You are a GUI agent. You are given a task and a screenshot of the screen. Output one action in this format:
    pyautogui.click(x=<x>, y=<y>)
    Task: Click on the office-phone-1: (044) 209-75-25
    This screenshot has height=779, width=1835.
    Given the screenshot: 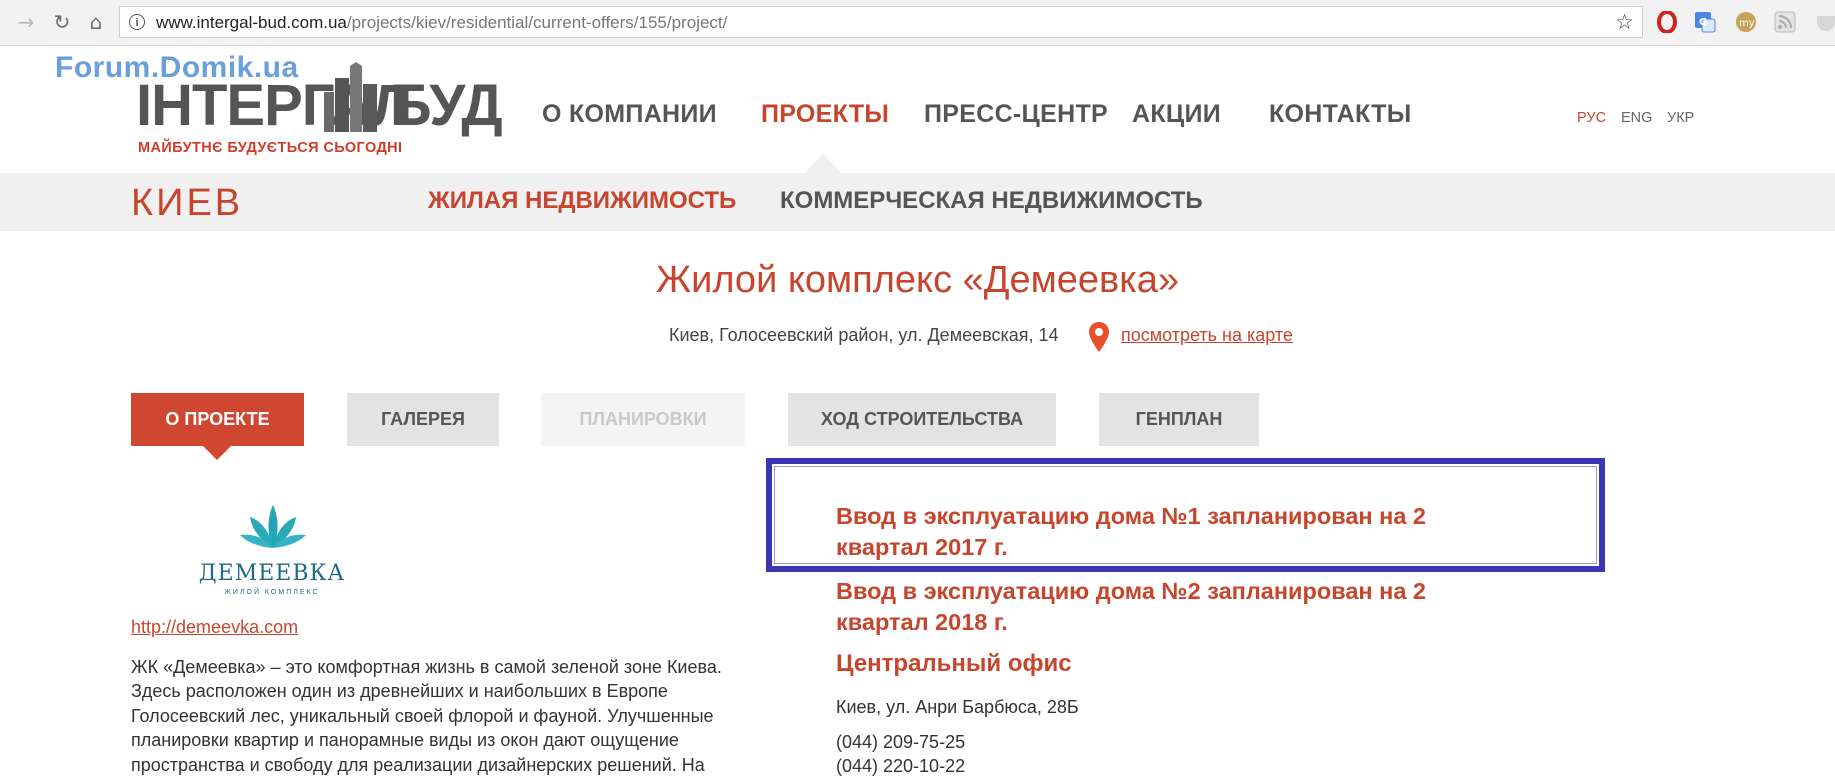 What is the action you would take?
    pyautogui.click(x=901, y=742)
    